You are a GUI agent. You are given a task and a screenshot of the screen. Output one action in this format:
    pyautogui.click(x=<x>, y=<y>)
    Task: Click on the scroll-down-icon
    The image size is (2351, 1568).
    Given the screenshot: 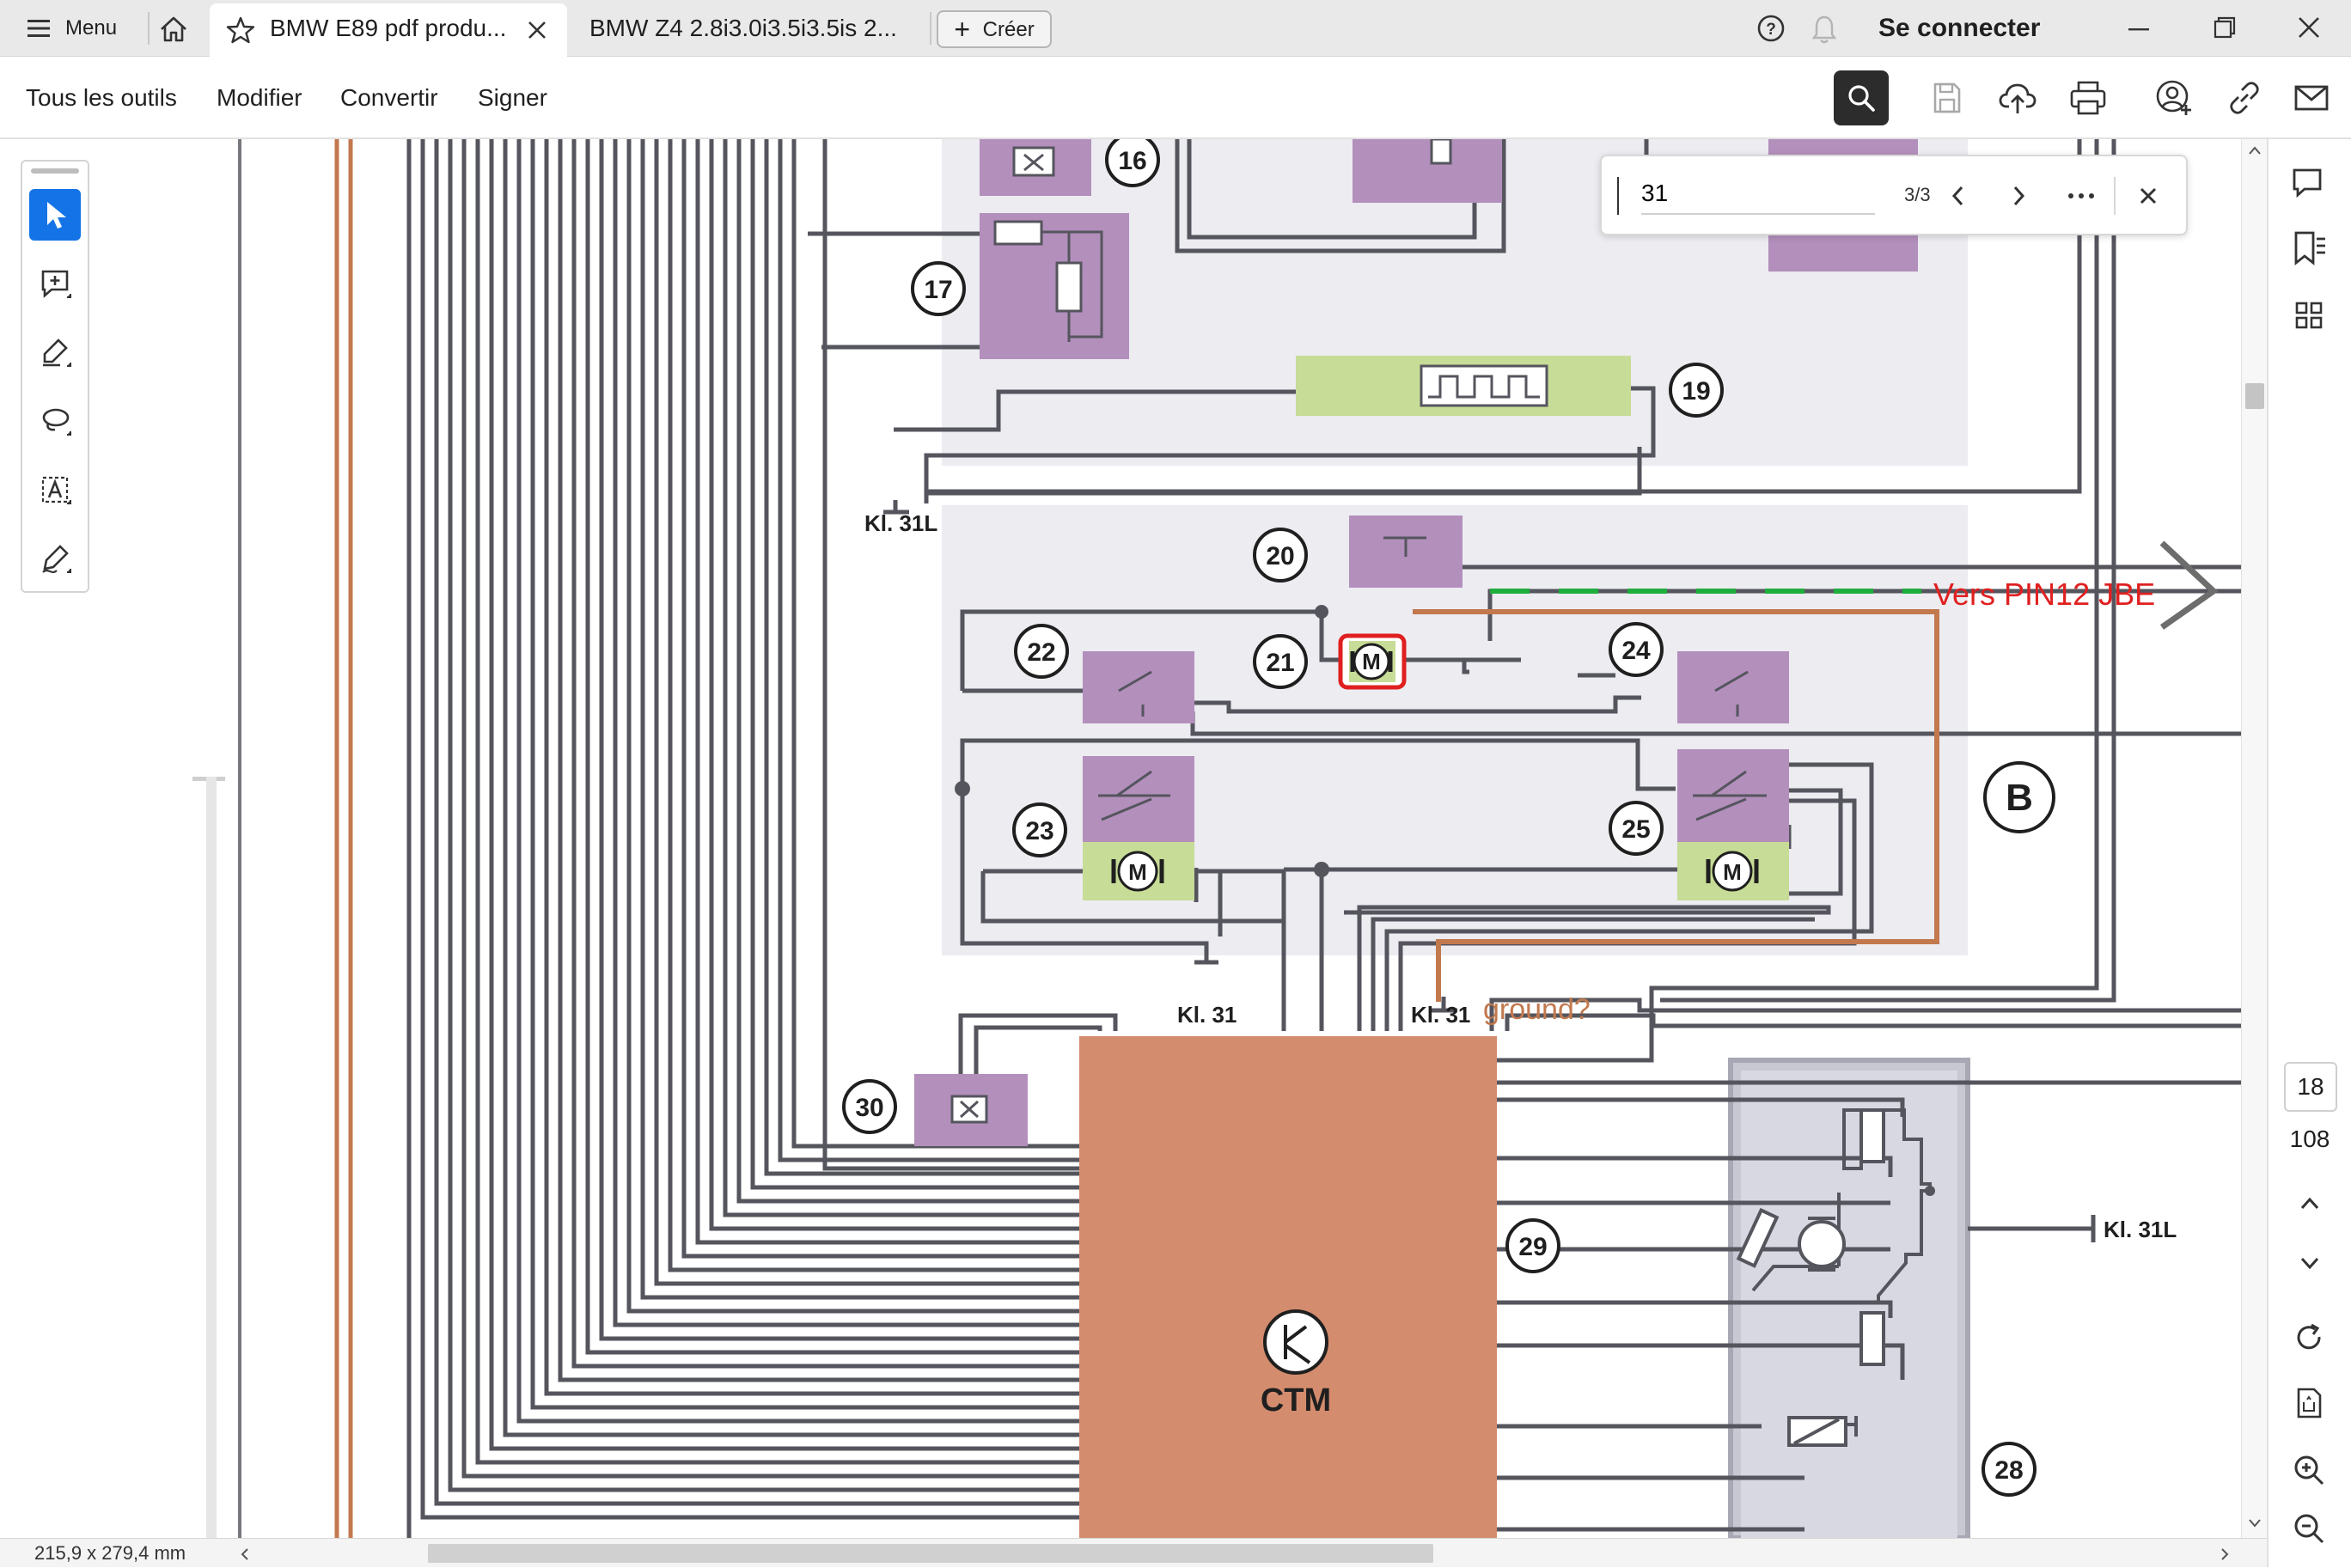 What is the action you would take?
    pyautogui.click(x=2254, y=1523)
    